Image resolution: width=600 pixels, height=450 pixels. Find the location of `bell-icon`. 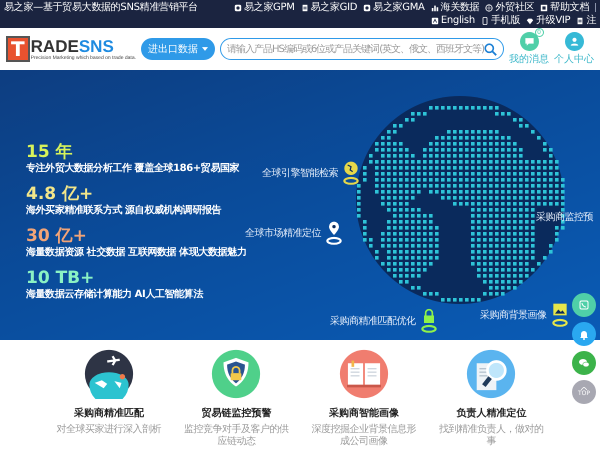

bell-icon is located at coordinates (584, 334).